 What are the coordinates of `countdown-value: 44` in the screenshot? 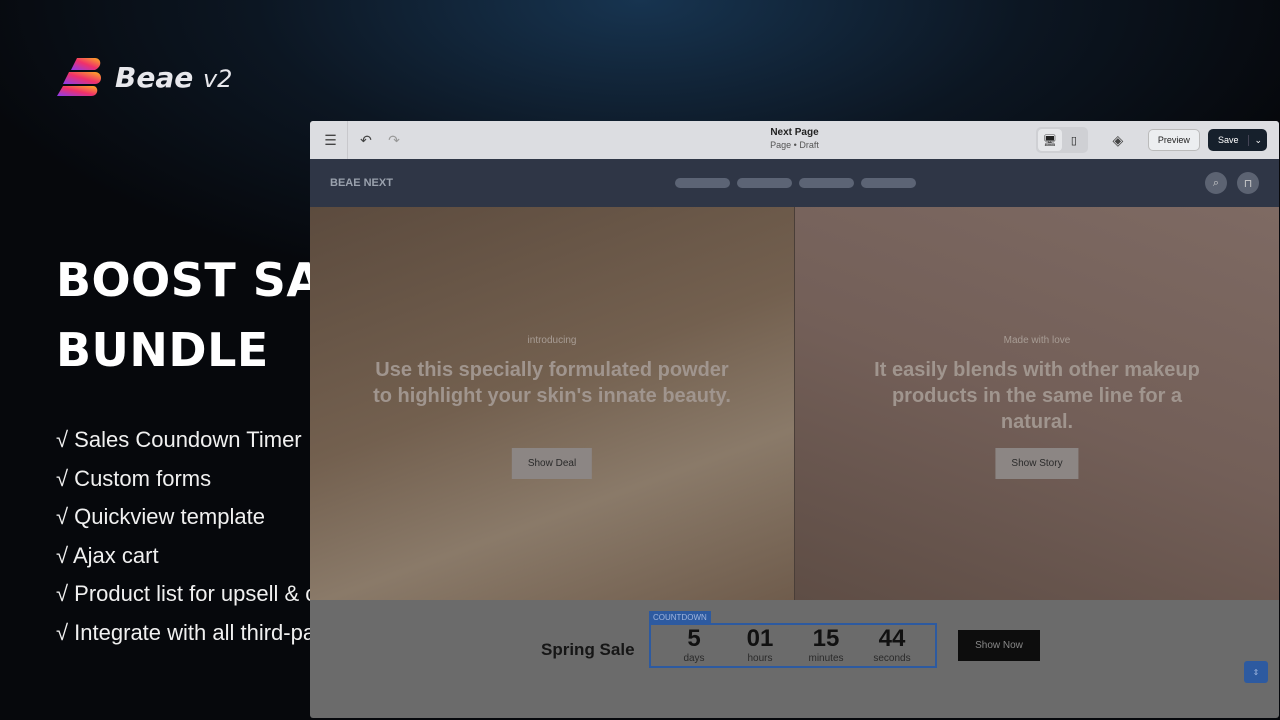 It's located at (892, 638).